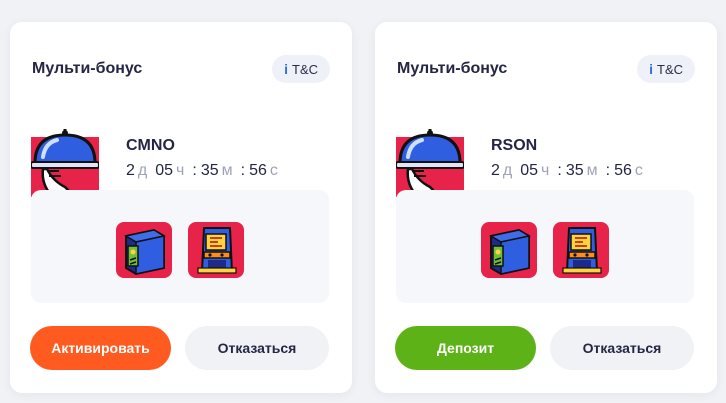 Image resolution: width=726 pixels, height=403 pixels. Describe the element at coordinates (514, 145) in the screenshot. I see `bonus-name: RSON` at that location.